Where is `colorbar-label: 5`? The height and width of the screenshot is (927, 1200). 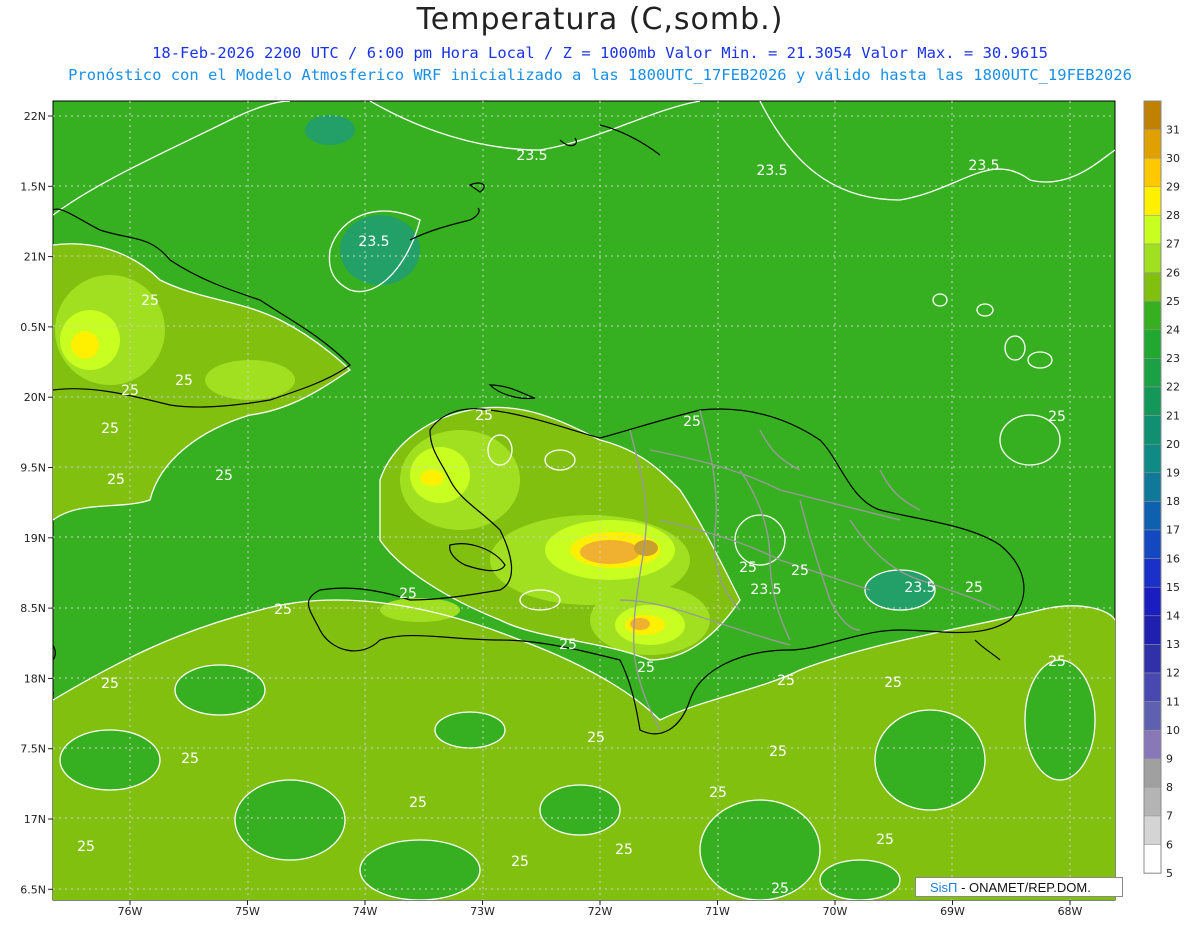 colorbar-label: 5 is located at coordinates (1169, 873).